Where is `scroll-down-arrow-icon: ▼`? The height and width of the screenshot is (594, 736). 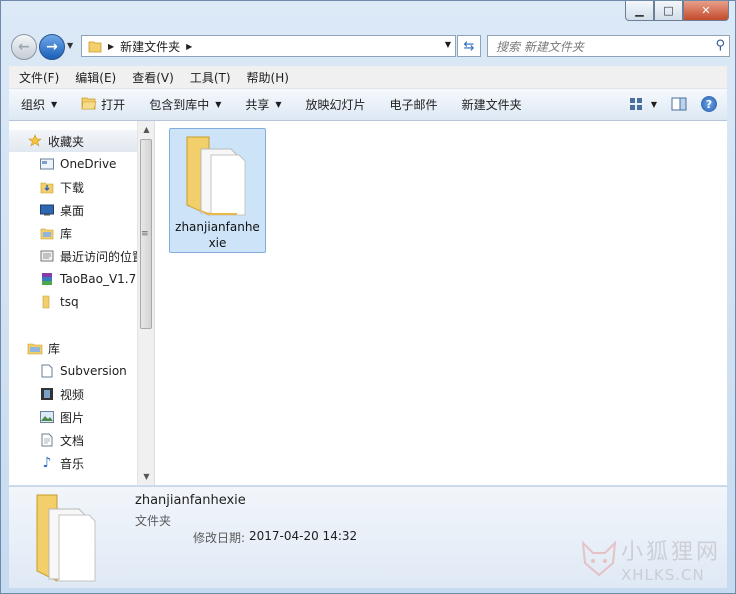
scroll-down-arrow-icon: ▼ is located at coordinates (146, 476).